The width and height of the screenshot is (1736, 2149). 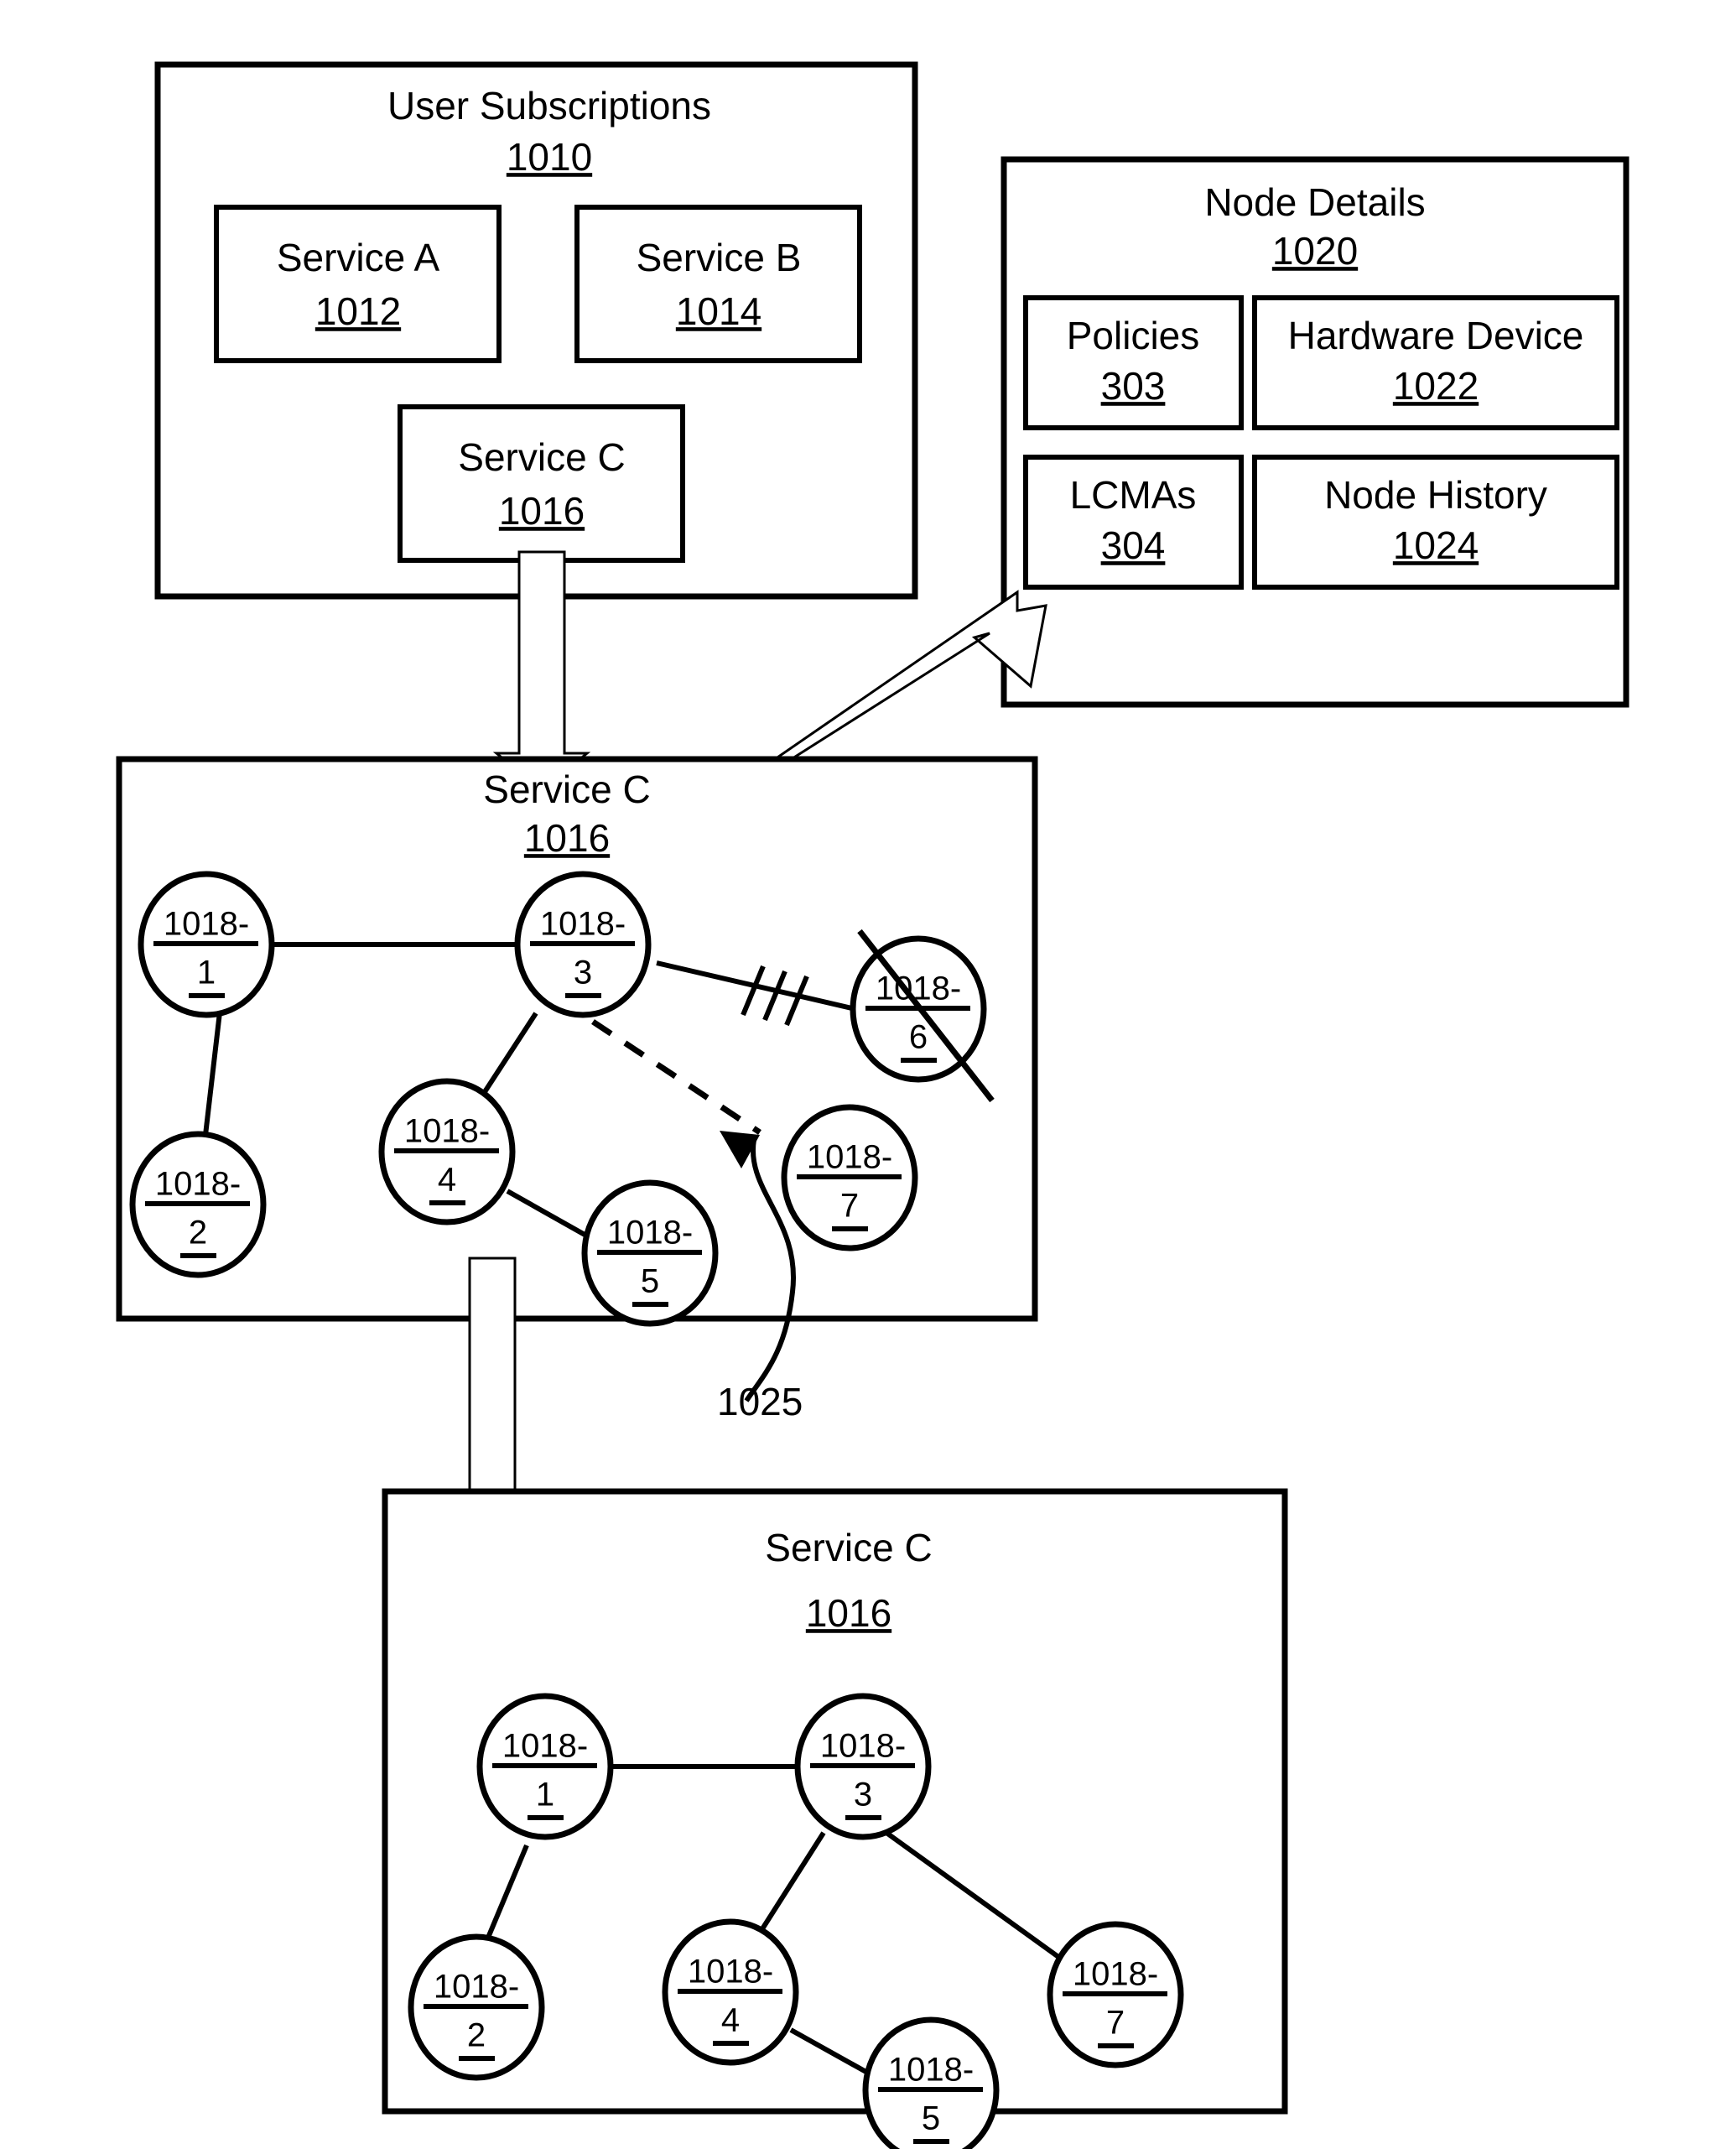 I want to click on node-history-ref: 1024, so click(x=1436, y=545).